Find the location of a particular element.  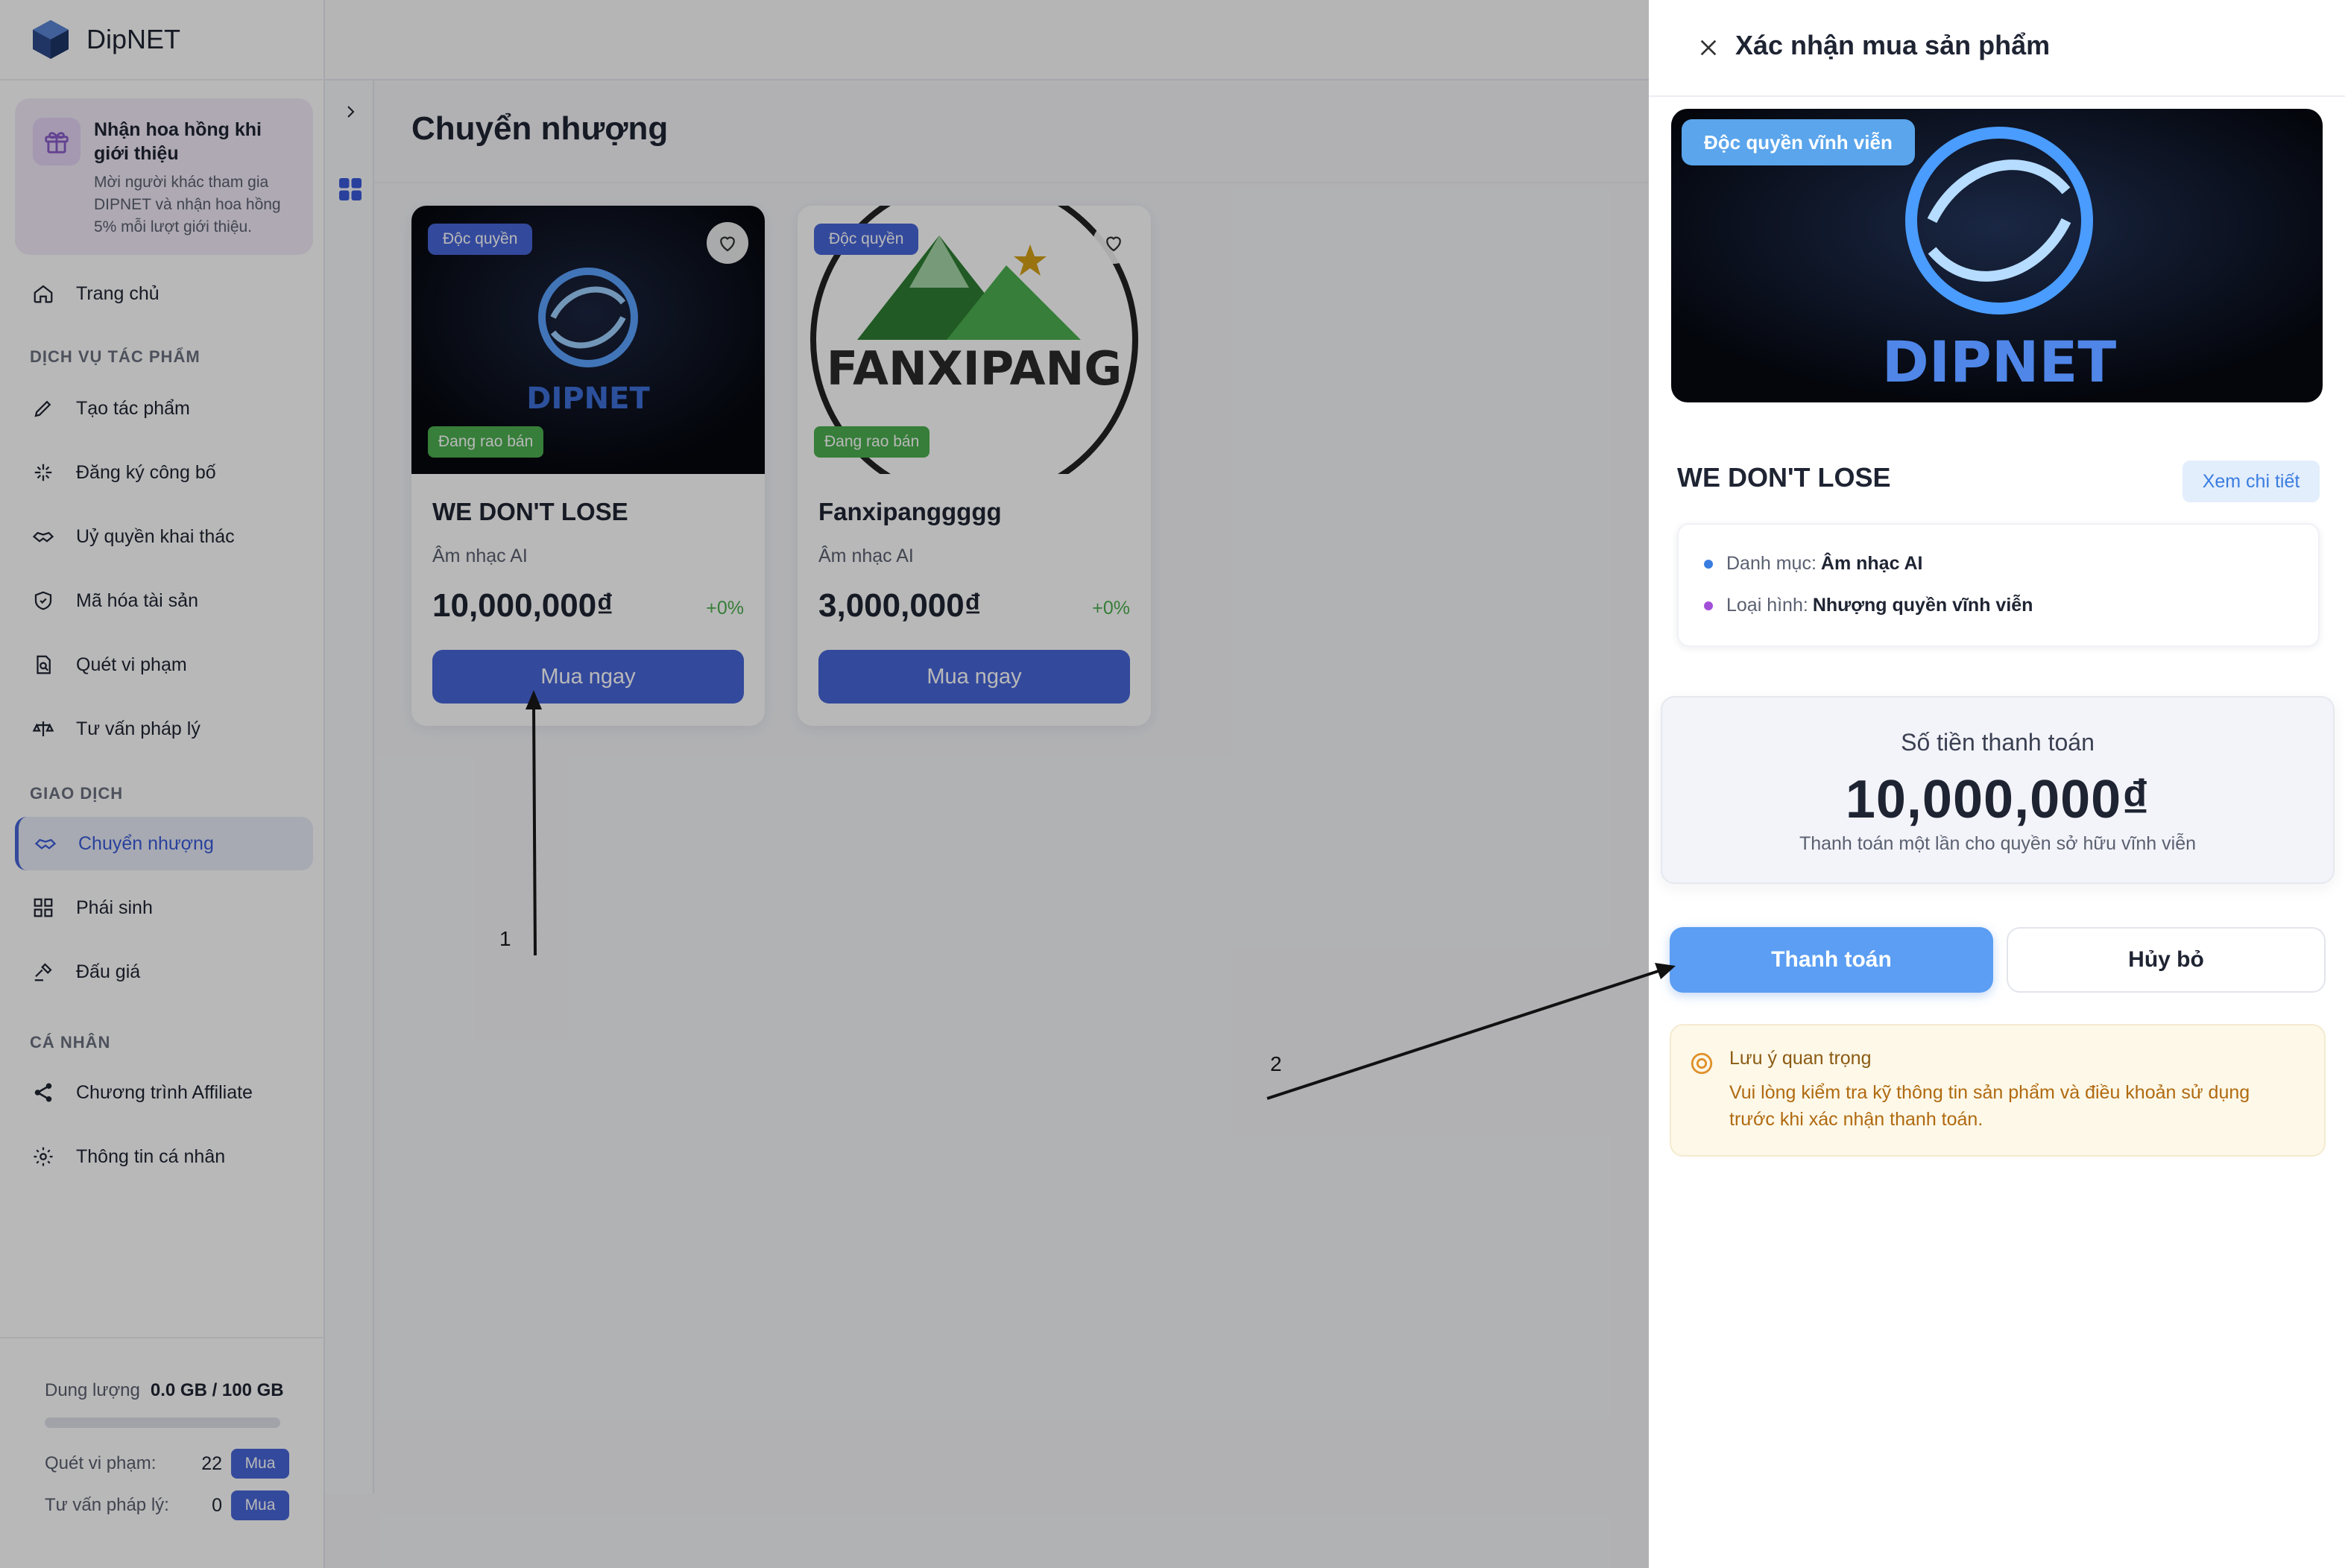

cancel-button: Hủy bỏ is located at coordinates (2166, 960).